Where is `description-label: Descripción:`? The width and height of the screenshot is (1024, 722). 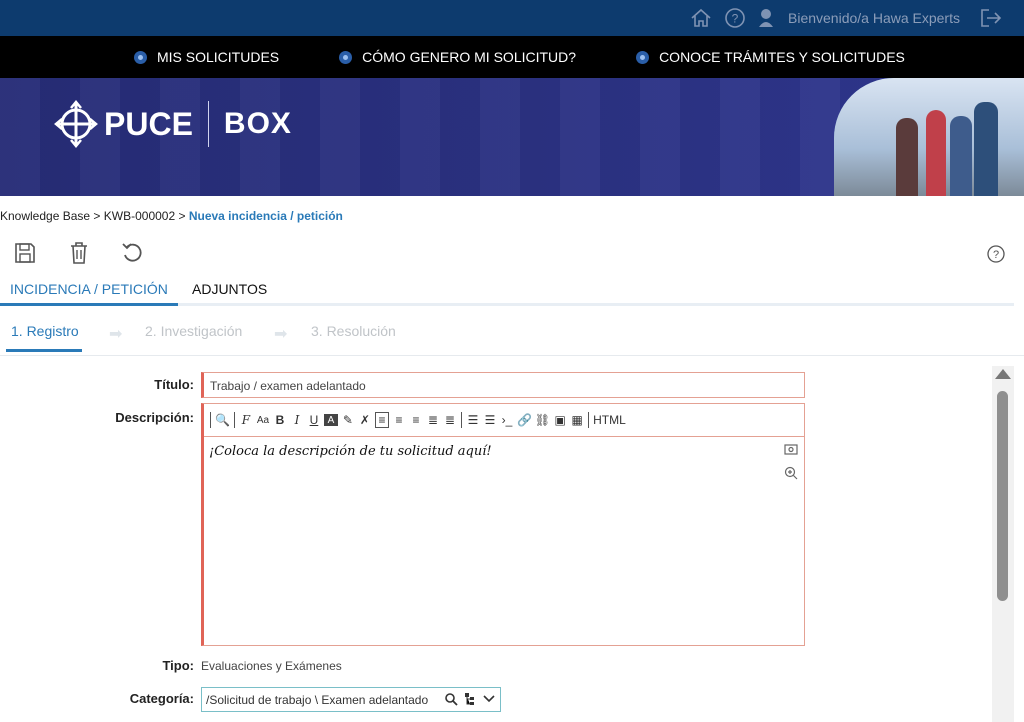 description-label: Descripción: is located at coordinates (154, 417).